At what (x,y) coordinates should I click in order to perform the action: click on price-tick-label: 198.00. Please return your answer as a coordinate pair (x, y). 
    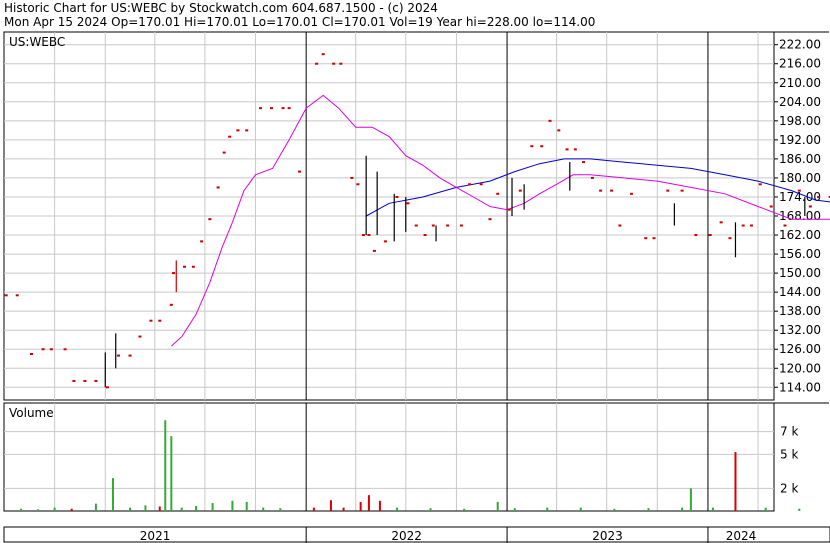
    Looking at the image, I should click on (800, 121).